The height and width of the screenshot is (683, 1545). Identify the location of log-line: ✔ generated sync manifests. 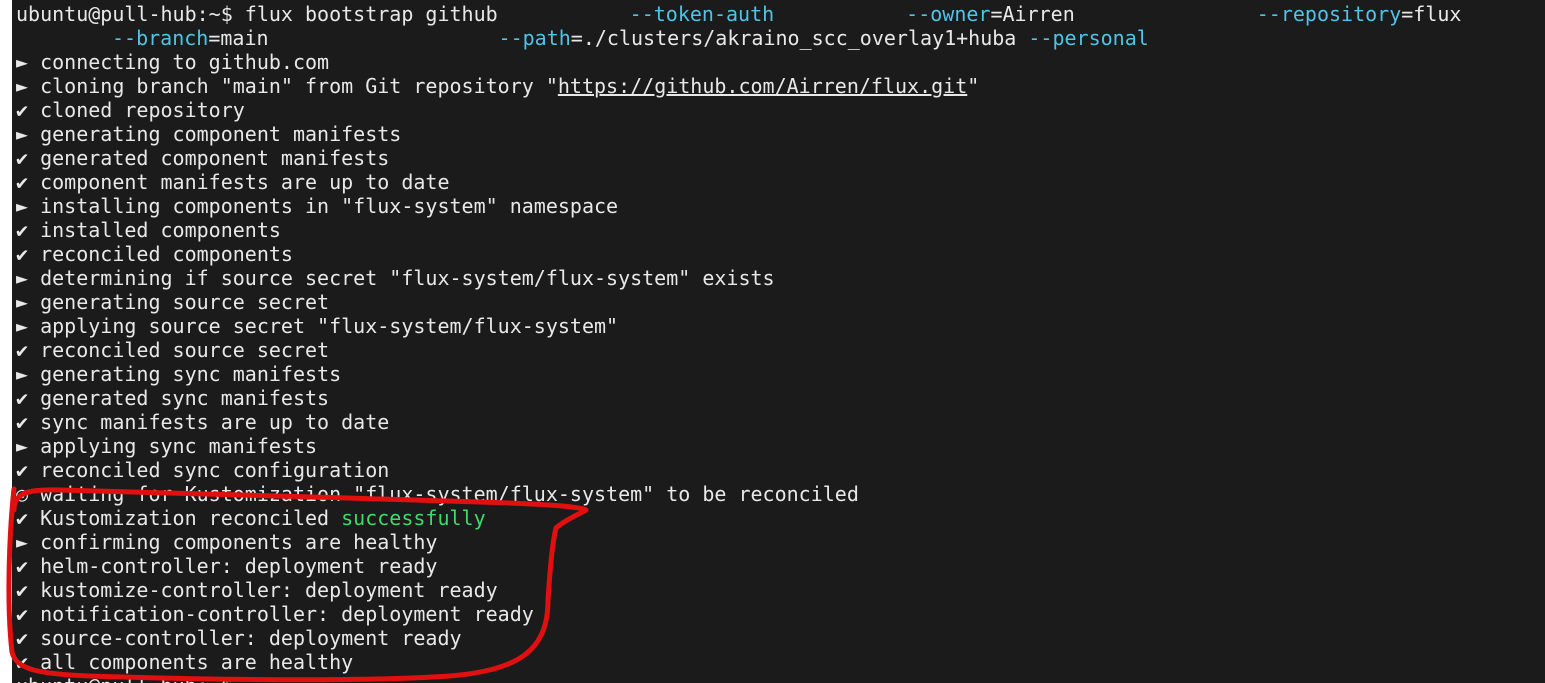
(738, 398).